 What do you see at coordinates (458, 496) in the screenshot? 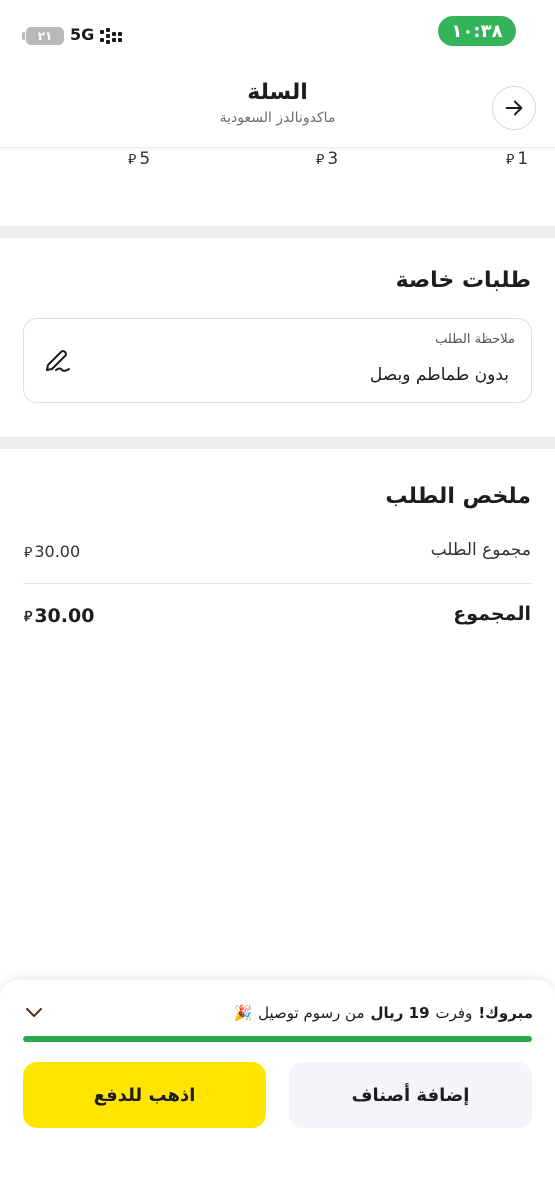
I see `order-summary-title: ملخص الطلب` at bounding box center [458, 496].